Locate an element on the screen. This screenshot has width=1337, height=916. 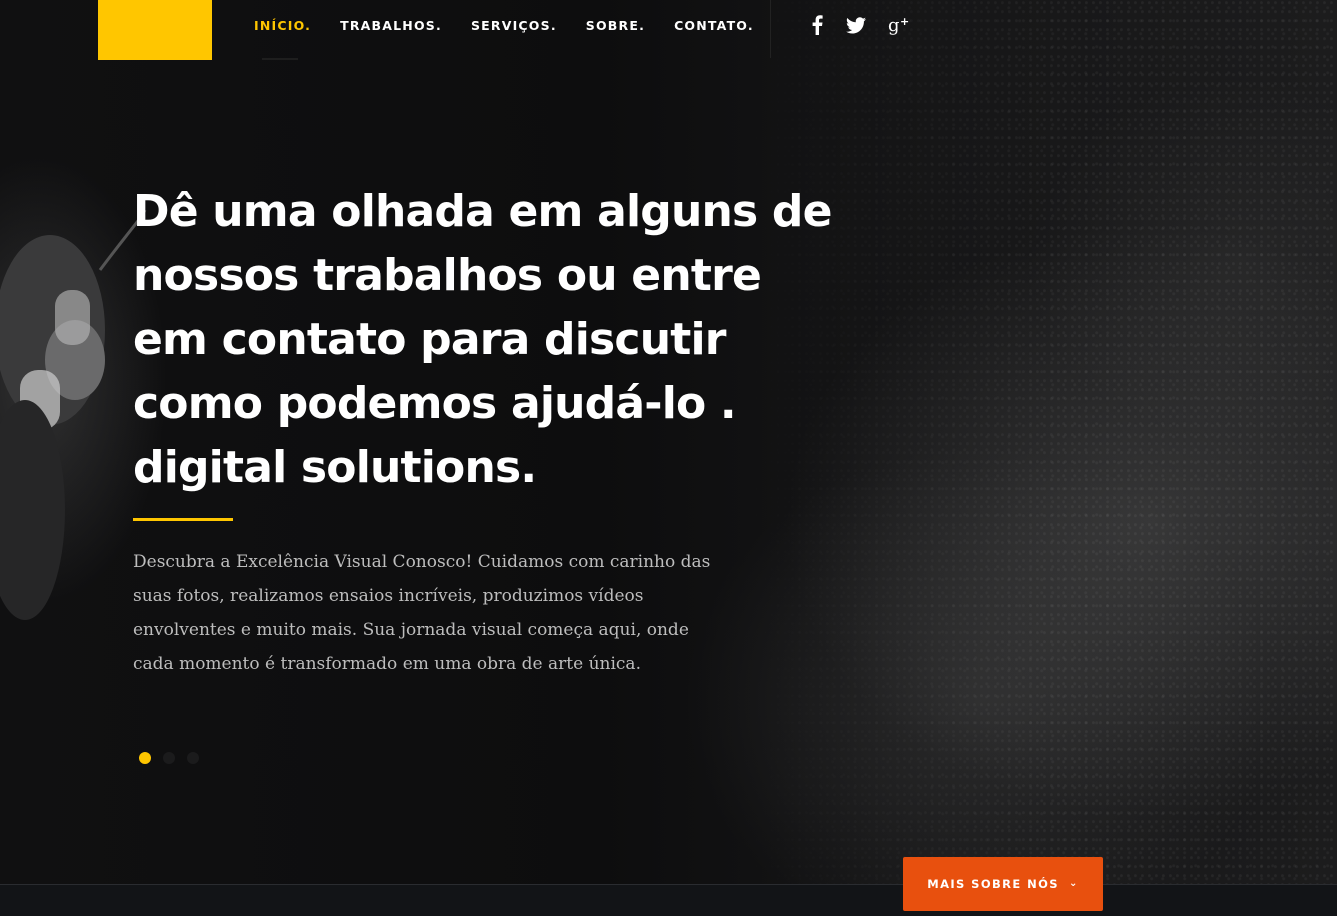
more-about-us-label: MAIS SOBRE NÓS is located at coordinates (993, 884).